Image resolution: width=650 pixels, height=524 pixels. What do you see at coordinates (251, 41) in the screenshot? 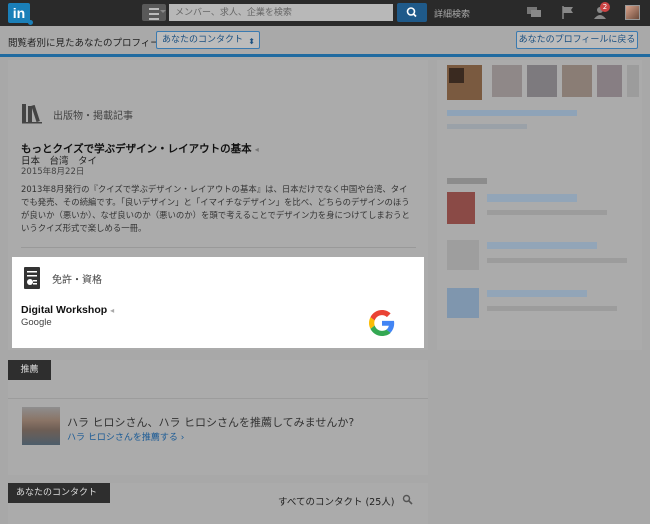
I see `chevron-updown-icon: ⬍` at bounding box center [251, 41].